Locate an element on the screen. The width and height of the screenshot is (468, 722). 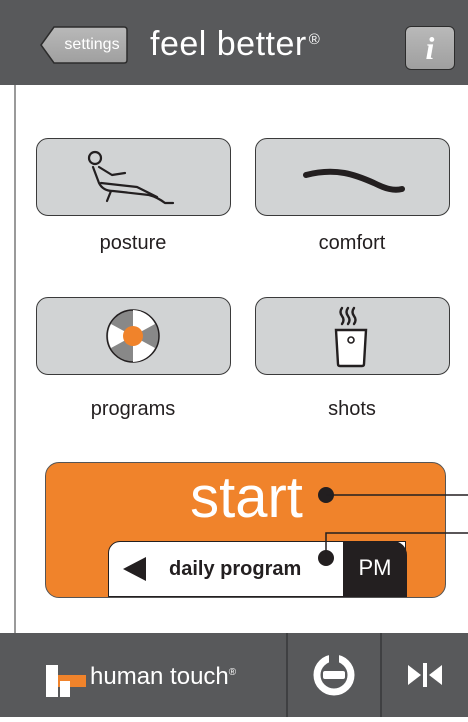
settings-back-button: settings is located at coordinates (84, 45).